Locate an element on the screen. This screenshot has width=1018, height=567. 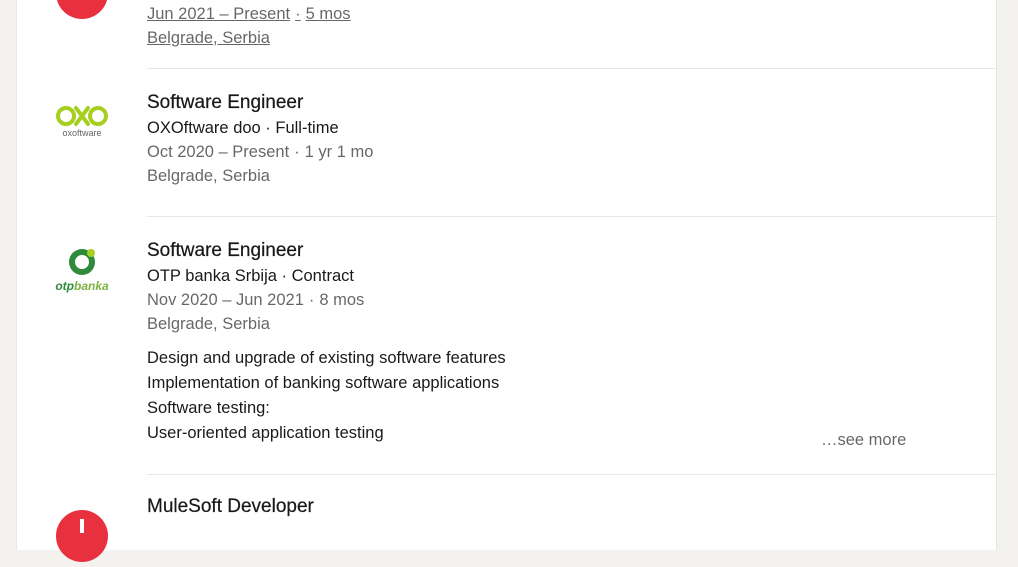
date-range: Jun 2021 – Present is located at coordinates (218, 14).